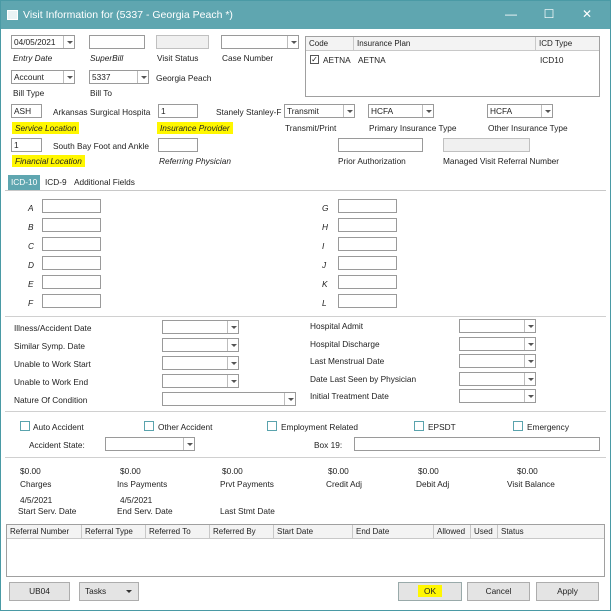 The image size is (611, 611). What do you see at coordinates (497, 379) in the screenshot?
I see `date-last-seen-field` at bounding box center [497, 379].